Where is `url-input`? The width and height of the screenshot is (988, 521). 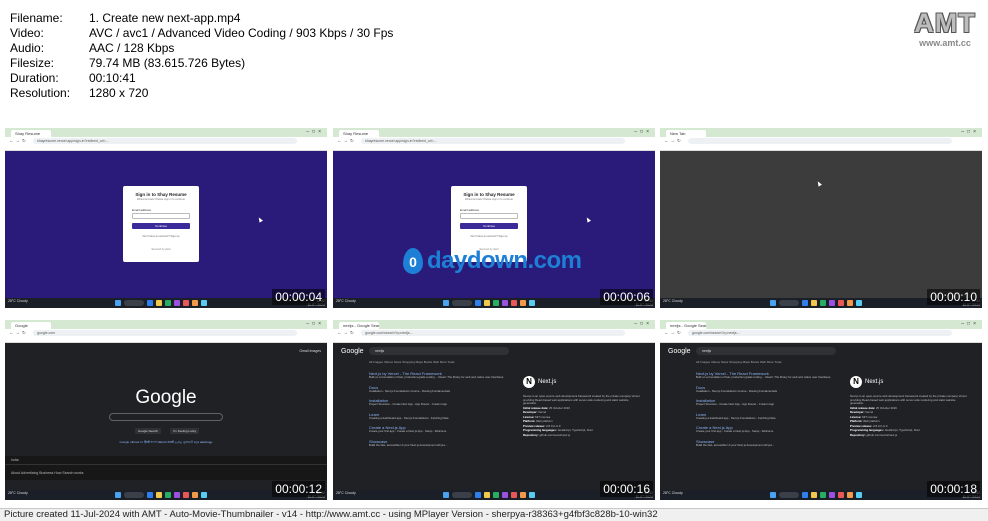 url-input is located at coordinates (820, 141).